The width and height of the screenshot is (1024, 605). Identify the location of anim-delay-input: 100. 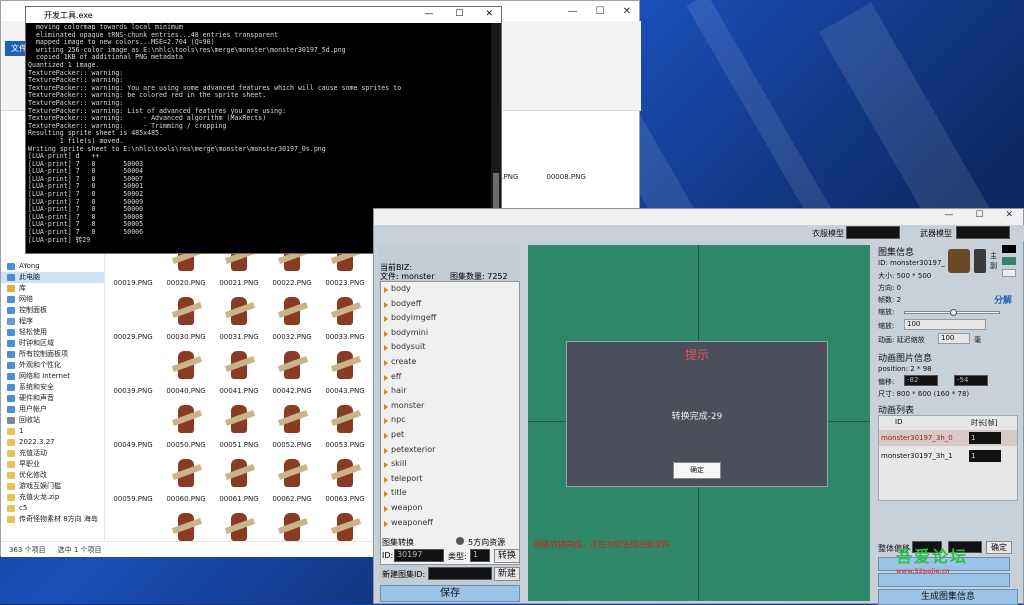
(954, 338).